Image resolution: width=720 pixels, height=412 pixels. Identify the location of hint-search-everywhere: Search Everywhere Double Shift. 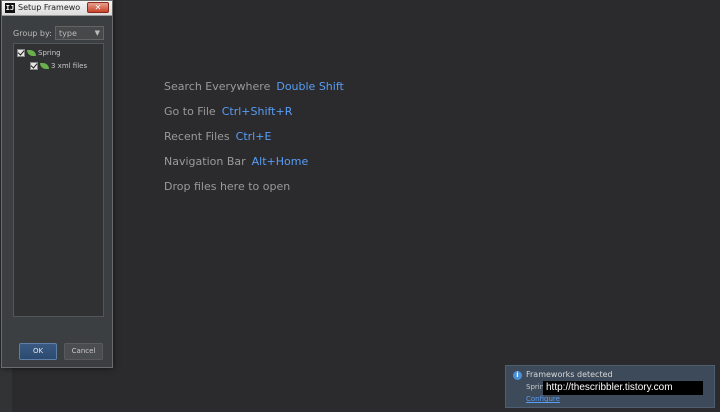
(254, 92).